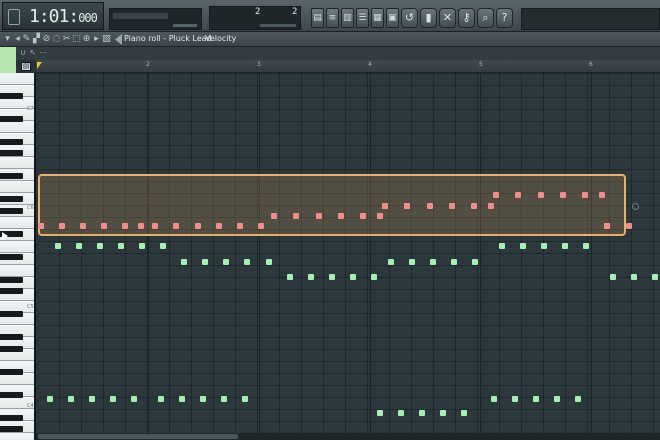 This screenshot has height=440, width=660. What do you see at coordinates (347, 18) in the screenshot?
I see `piano-roll-button: ▥` at bounding box center [347, 18].